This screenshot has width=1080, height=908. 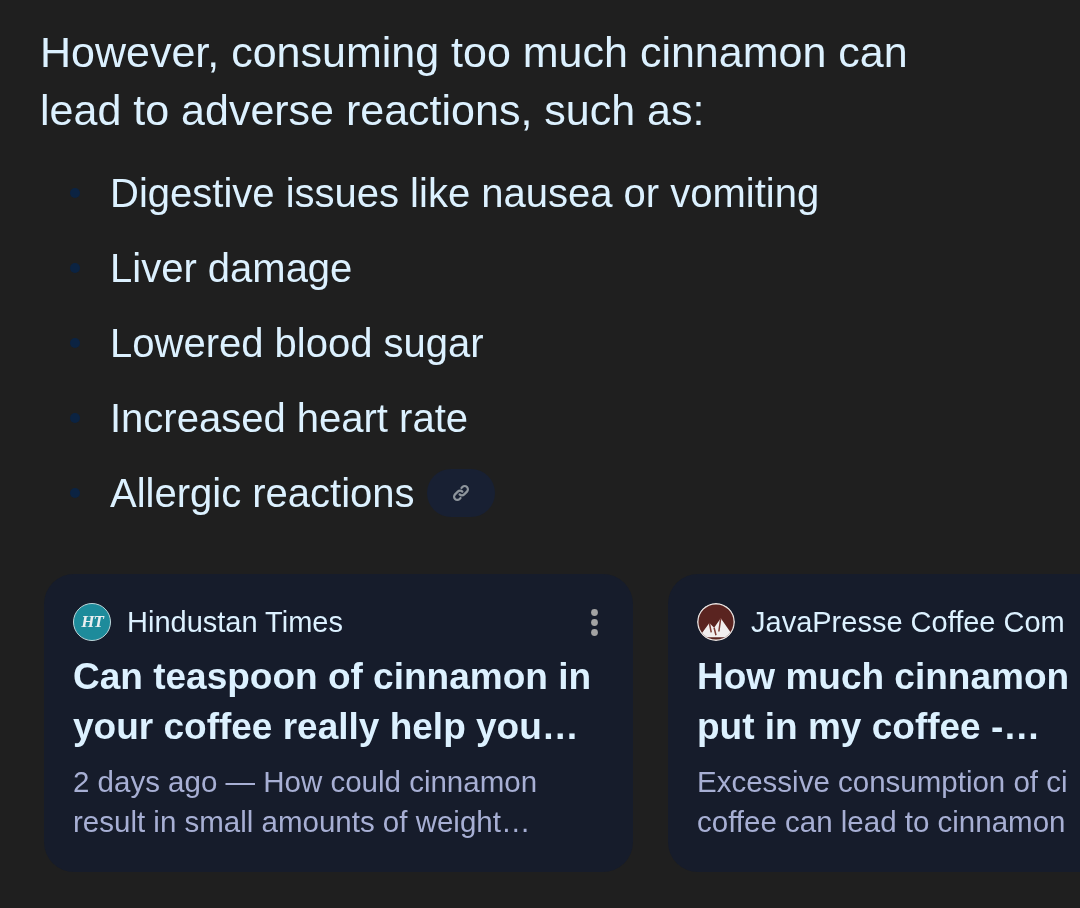 I want to click on list-item-text: Digestive issues like nausea or vomiting, so click(x=465, y=192).